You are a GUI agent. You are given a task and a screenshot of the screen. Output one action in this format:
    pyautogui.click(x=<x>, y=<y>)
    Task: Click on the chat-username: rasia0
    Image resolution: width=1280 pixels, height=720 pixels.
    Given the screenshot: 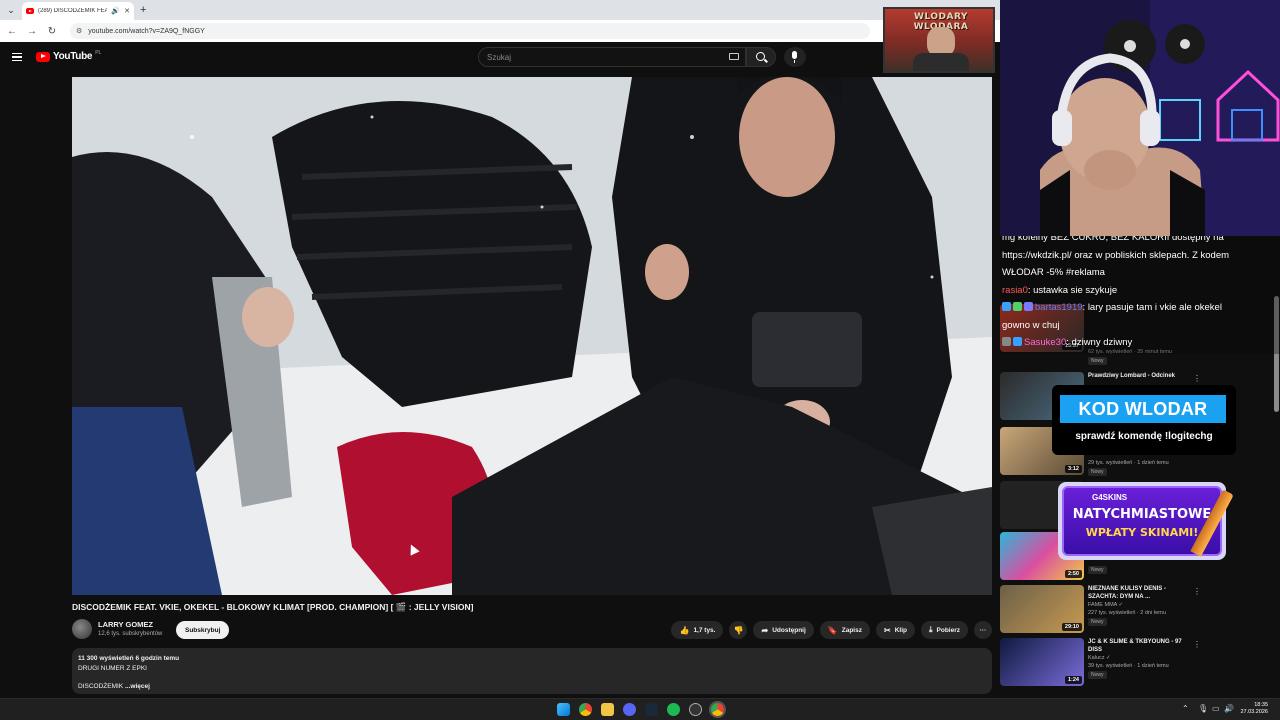 What is the action you would take?
    pyautogui.click(x=1015, y=290)
    